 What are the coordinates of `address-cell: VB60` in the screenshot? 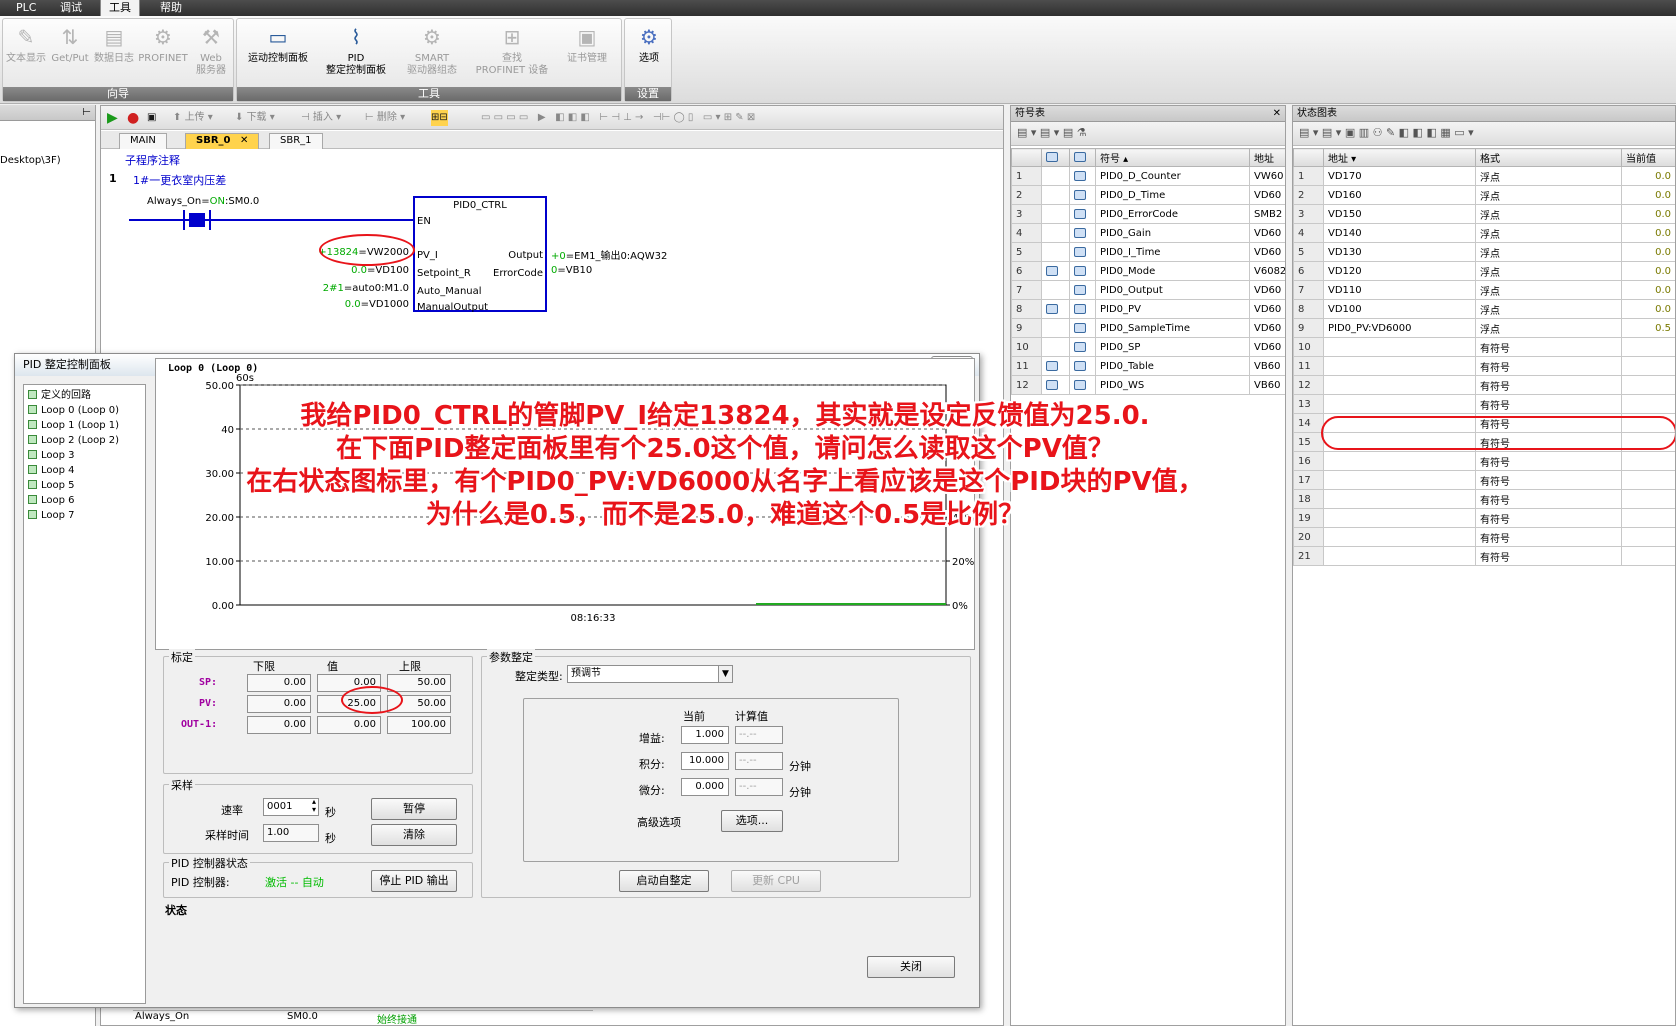 It's located at (1267, 385).